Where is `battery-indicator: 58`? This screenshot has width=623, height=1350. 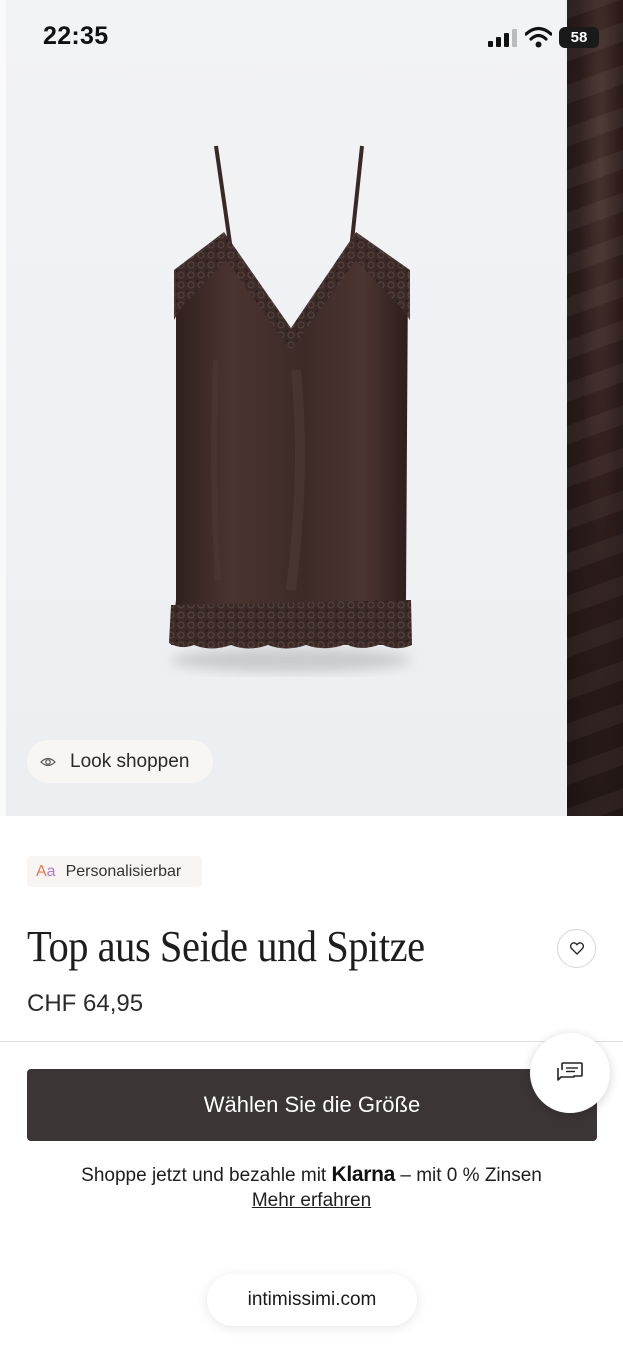
battery-indicator: 58 is located at coordinates (579, 37).